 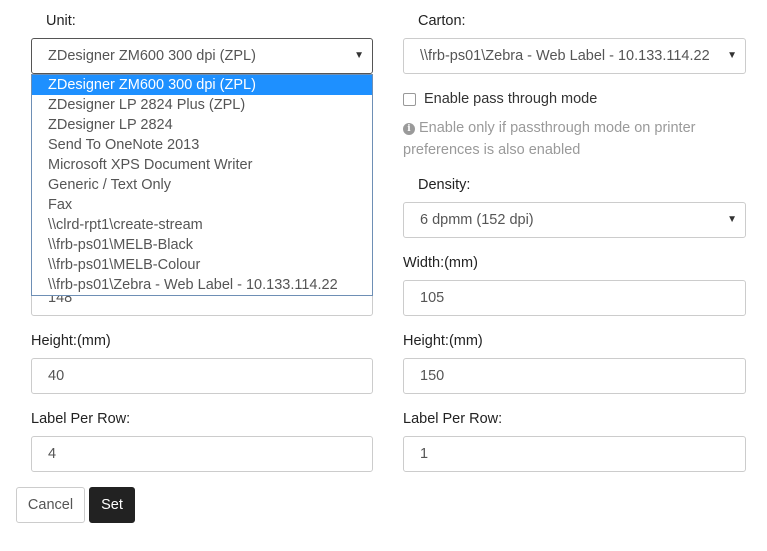 I want to click on cancel-button: Cancel, so click(x=50, y=505).